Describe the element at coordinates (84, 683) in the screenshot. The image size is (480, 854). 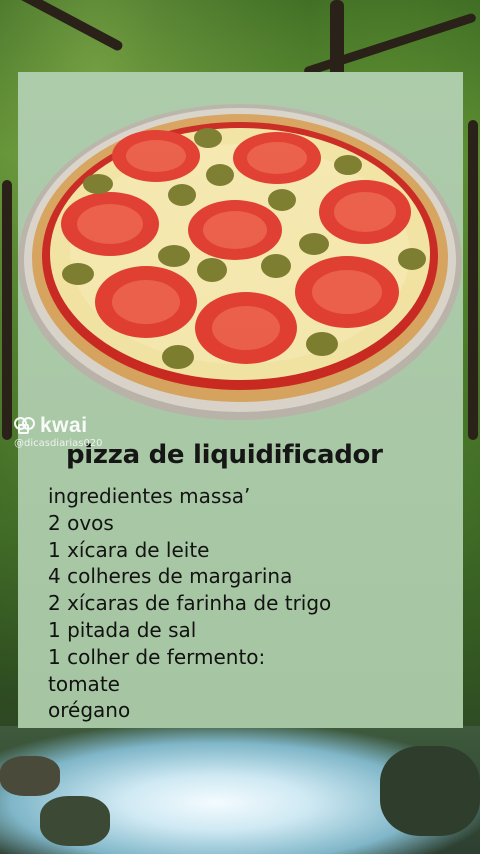
I see `list-item: tomate` at that location.